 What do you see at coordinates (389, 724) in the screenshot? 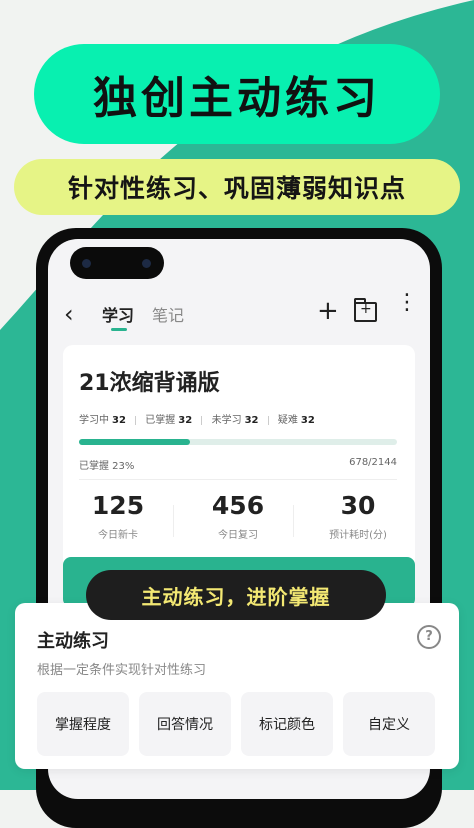
I see `option-custom: 自定义` at bounding box center [389, 724].